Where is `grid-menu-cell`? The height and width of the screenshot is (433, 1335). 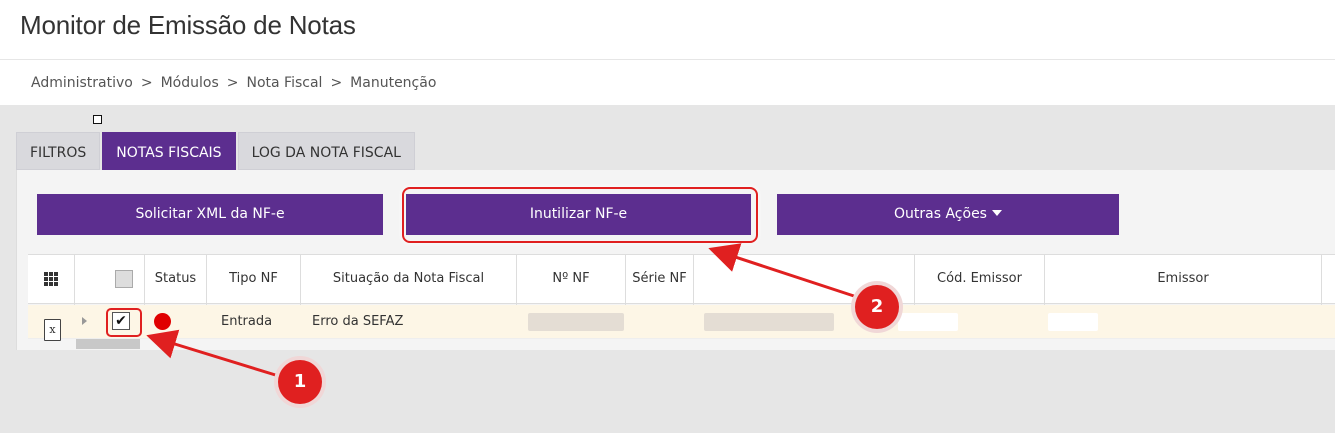
grid-menu-cell is located at coordinates (51, 280).